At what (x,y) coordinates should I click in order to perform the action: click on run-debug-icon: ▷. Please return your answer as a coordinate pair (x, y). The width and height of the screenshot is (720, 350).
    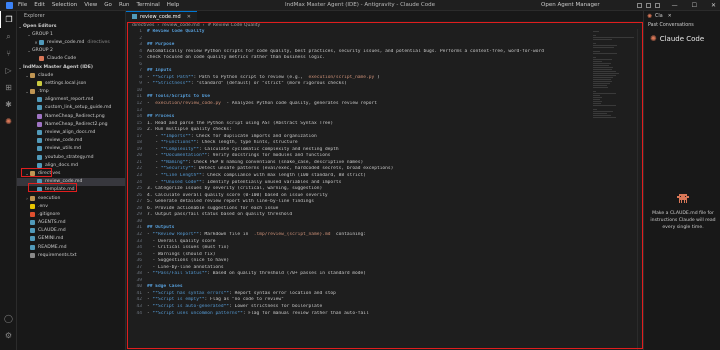
    Looking at the image, I should click on (8, 70).